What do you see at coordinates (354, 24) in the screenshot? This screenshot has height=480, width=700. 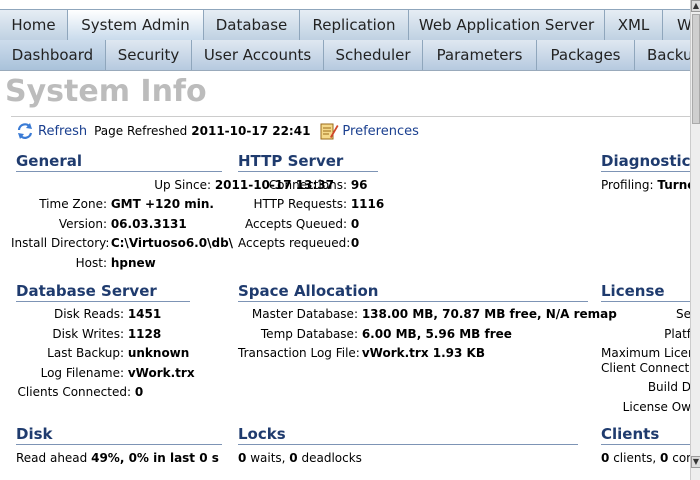 I see `tab-replication: Replication` at bounding box center [354, 24].